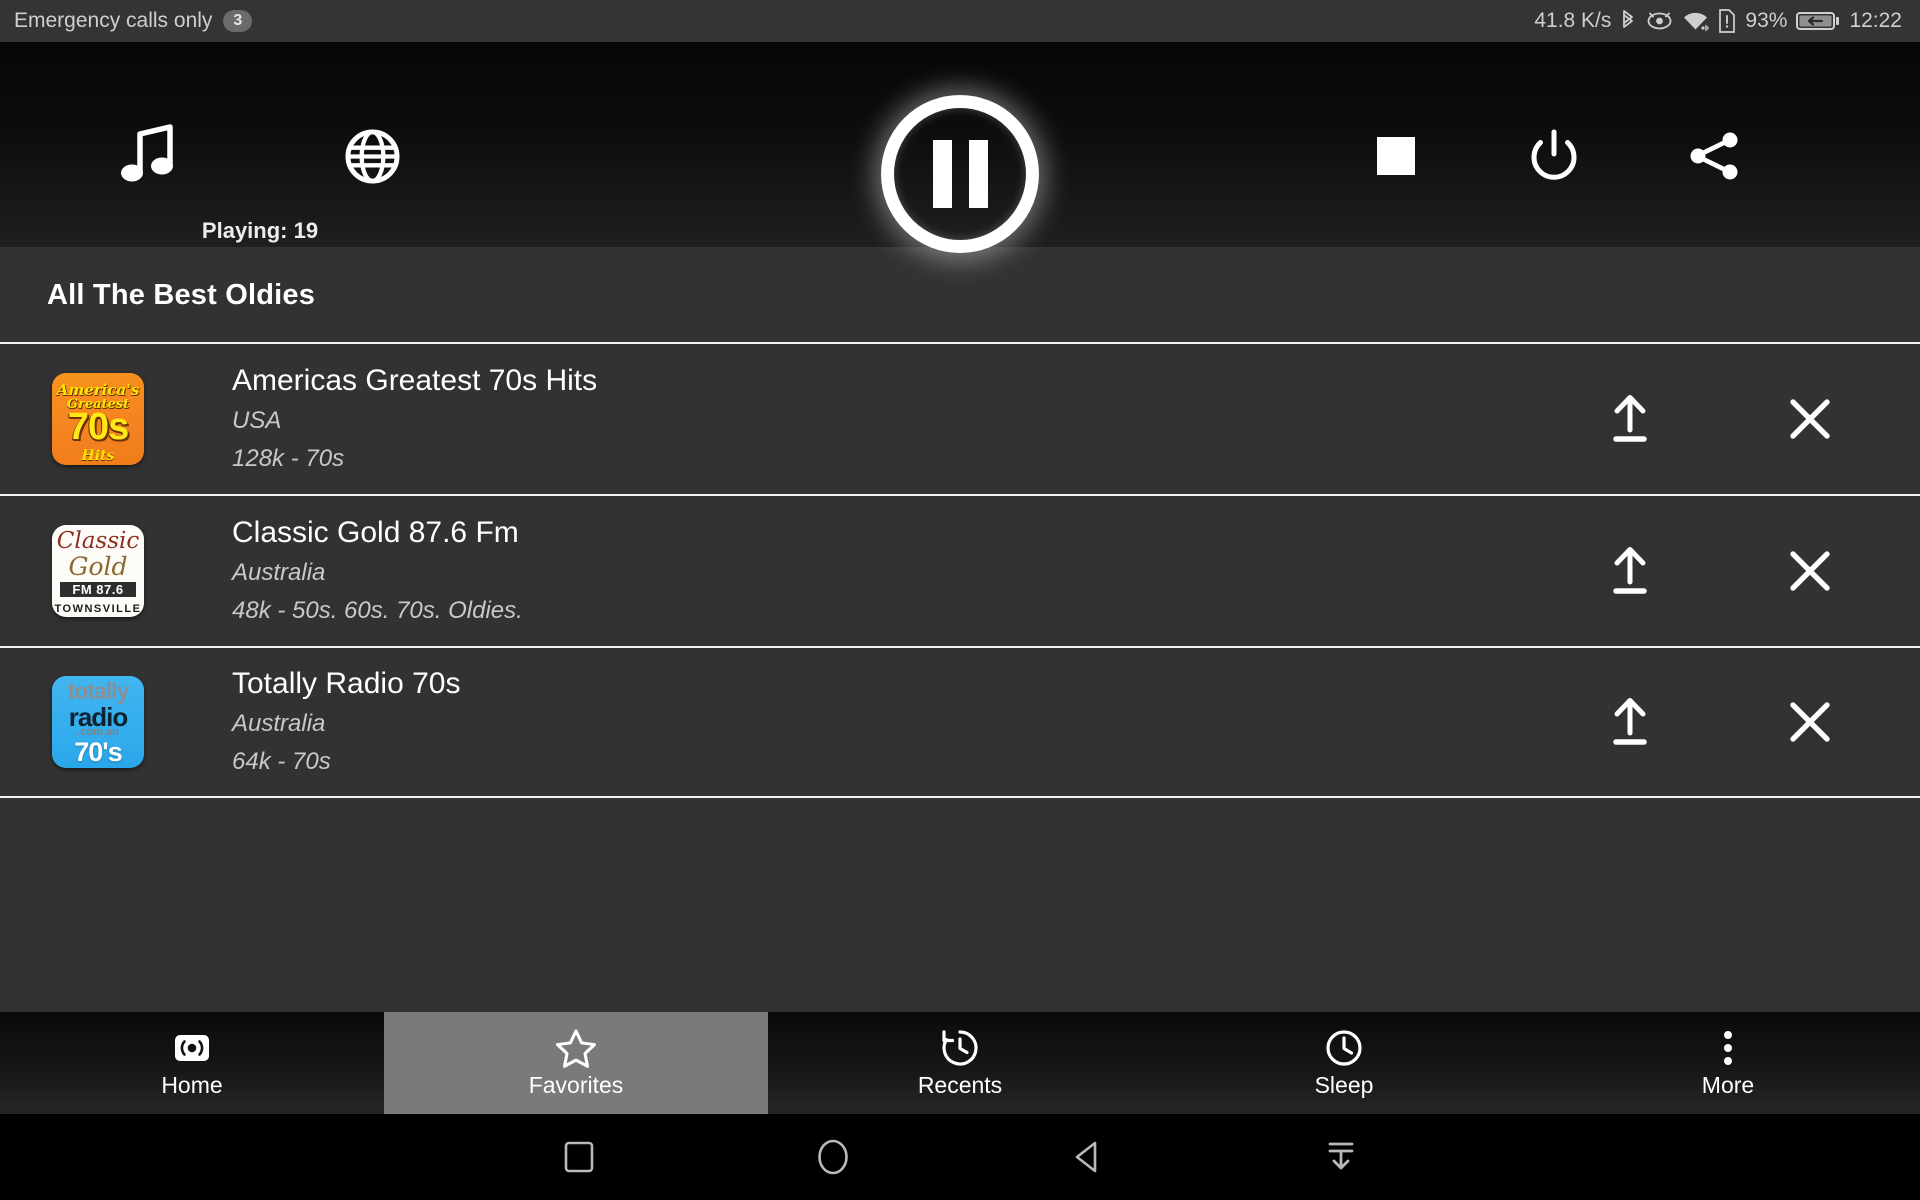 The width and height of the screenshot is (1920, 1200). Describe the element at coordinates (907, 722) in the screenshot. I see `station-info: Totally Radio 70s Australia 64k - 70s` at that location.